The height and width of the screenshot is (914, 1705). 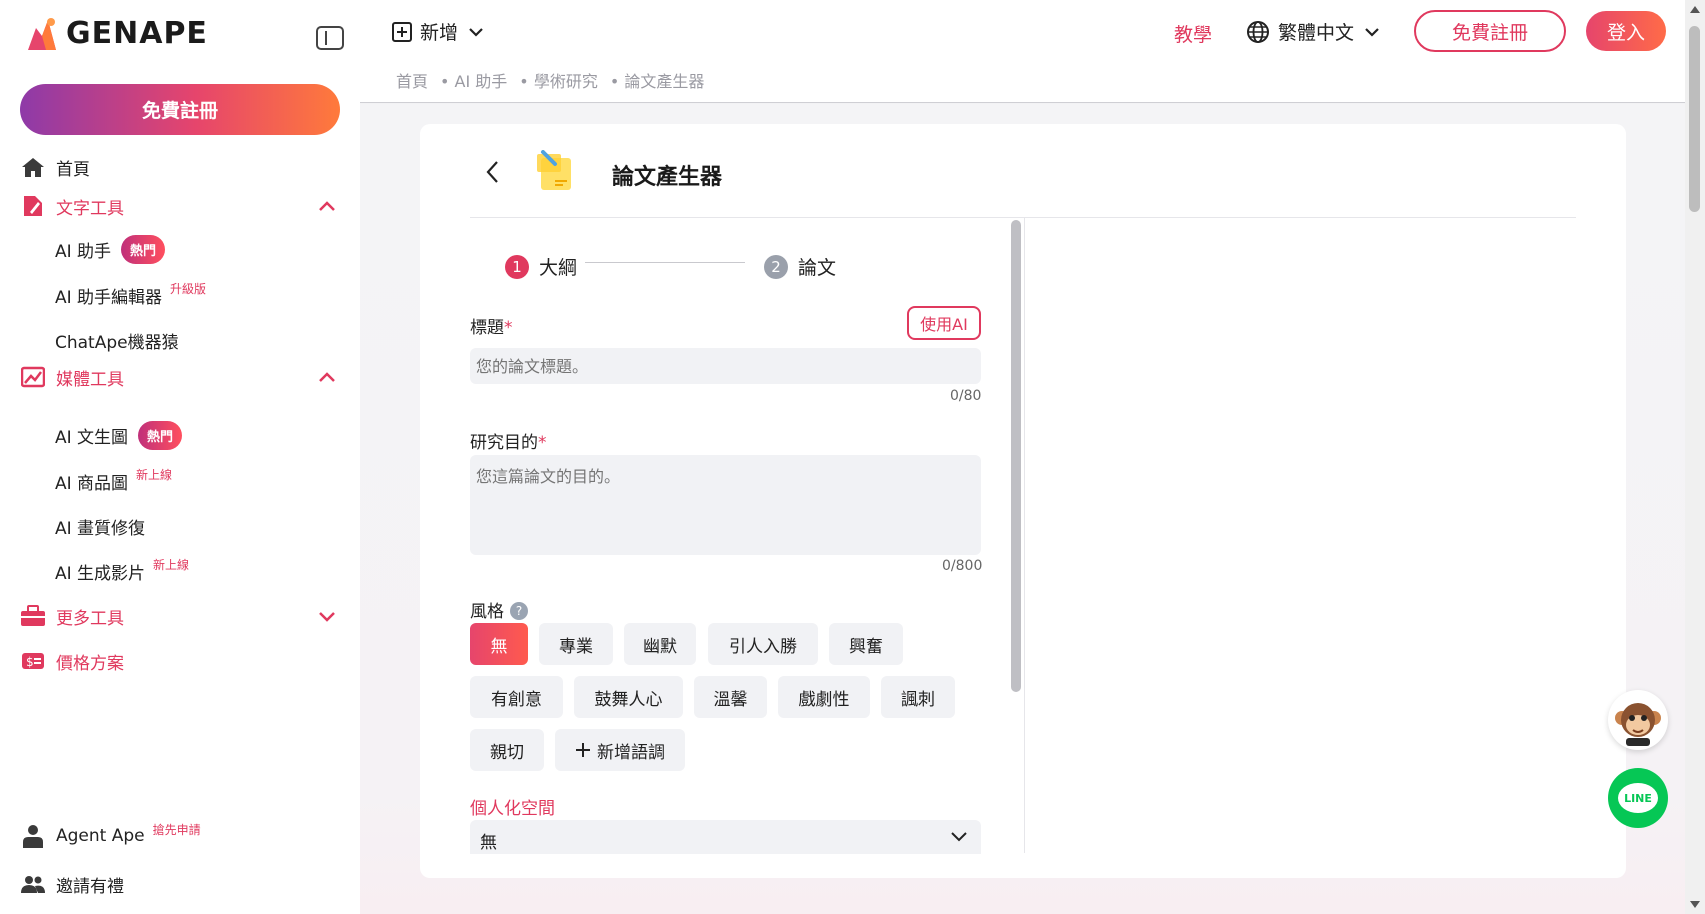 I want to click on breadcrumb: 首頁 • AI 助手 • 學術研究 • 論文產生器, so click(x=550, y=80).